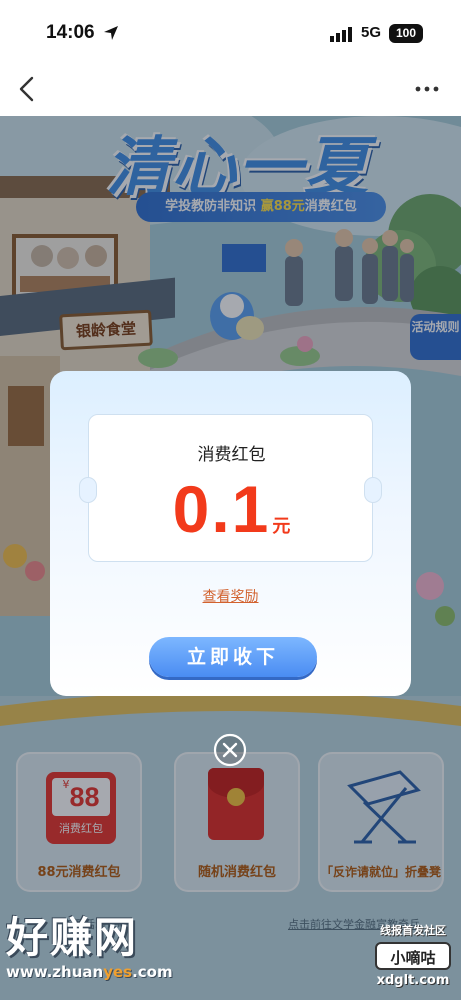 This screenshot has height=1000, width=461. I want to click on network-type: 5G, so click(371, 32).